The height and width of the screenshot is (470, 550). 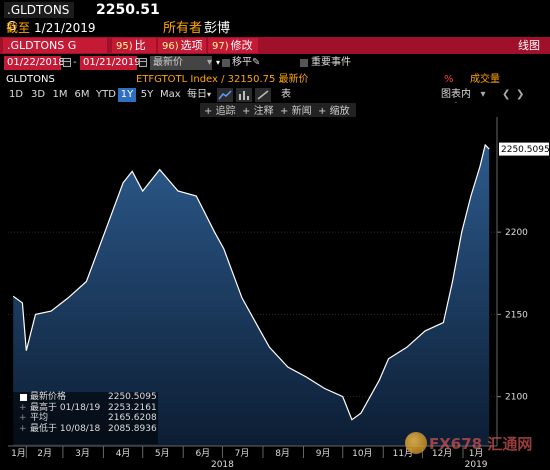 I want to click on legend-high-row: + 最高于 01/18/19 2253.2161, so click(x=83, y=408).